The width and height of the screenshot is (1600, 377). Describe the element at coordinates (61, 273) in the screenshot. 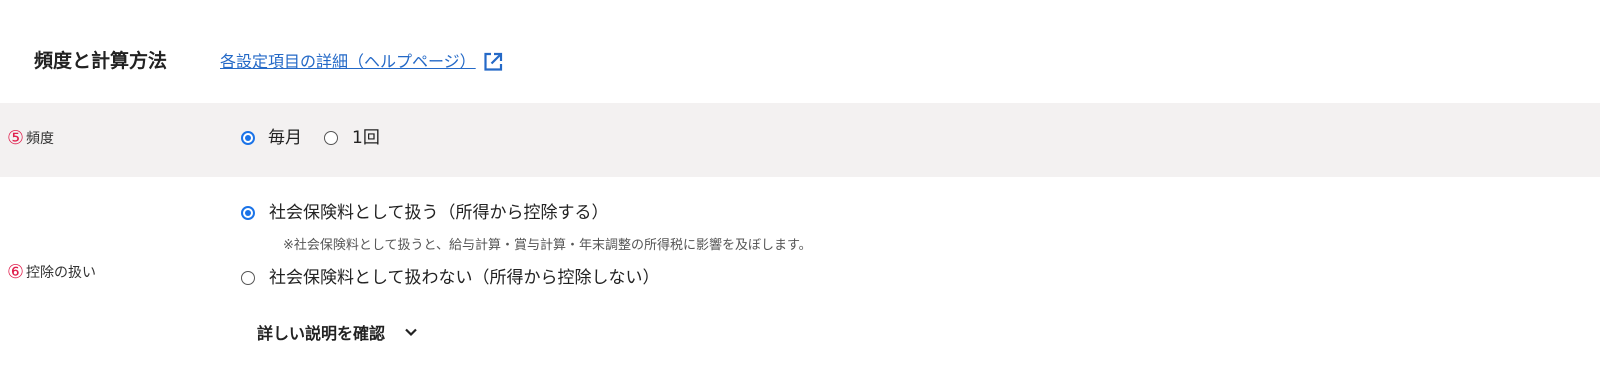

I see `deduction-label: 控除の扱い` at that location.